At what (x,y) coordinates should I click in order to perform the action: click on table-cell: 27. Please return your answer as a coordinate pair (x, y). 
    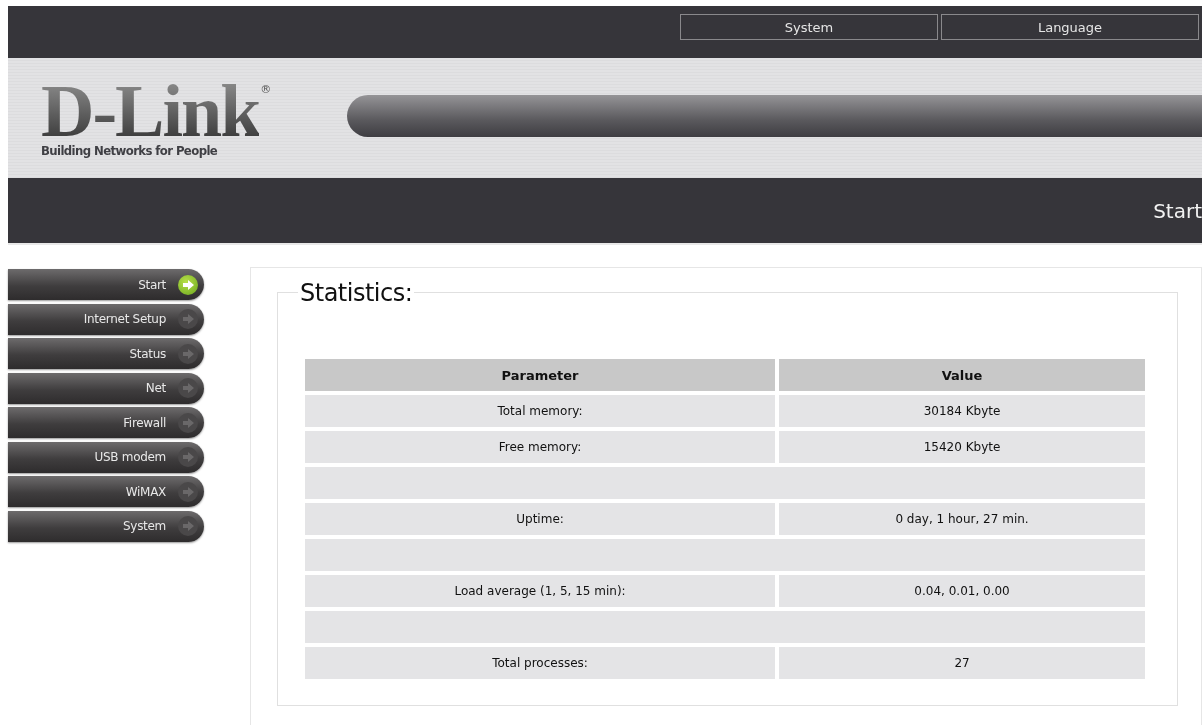
    Looking at the image, I should click on (962, 663).